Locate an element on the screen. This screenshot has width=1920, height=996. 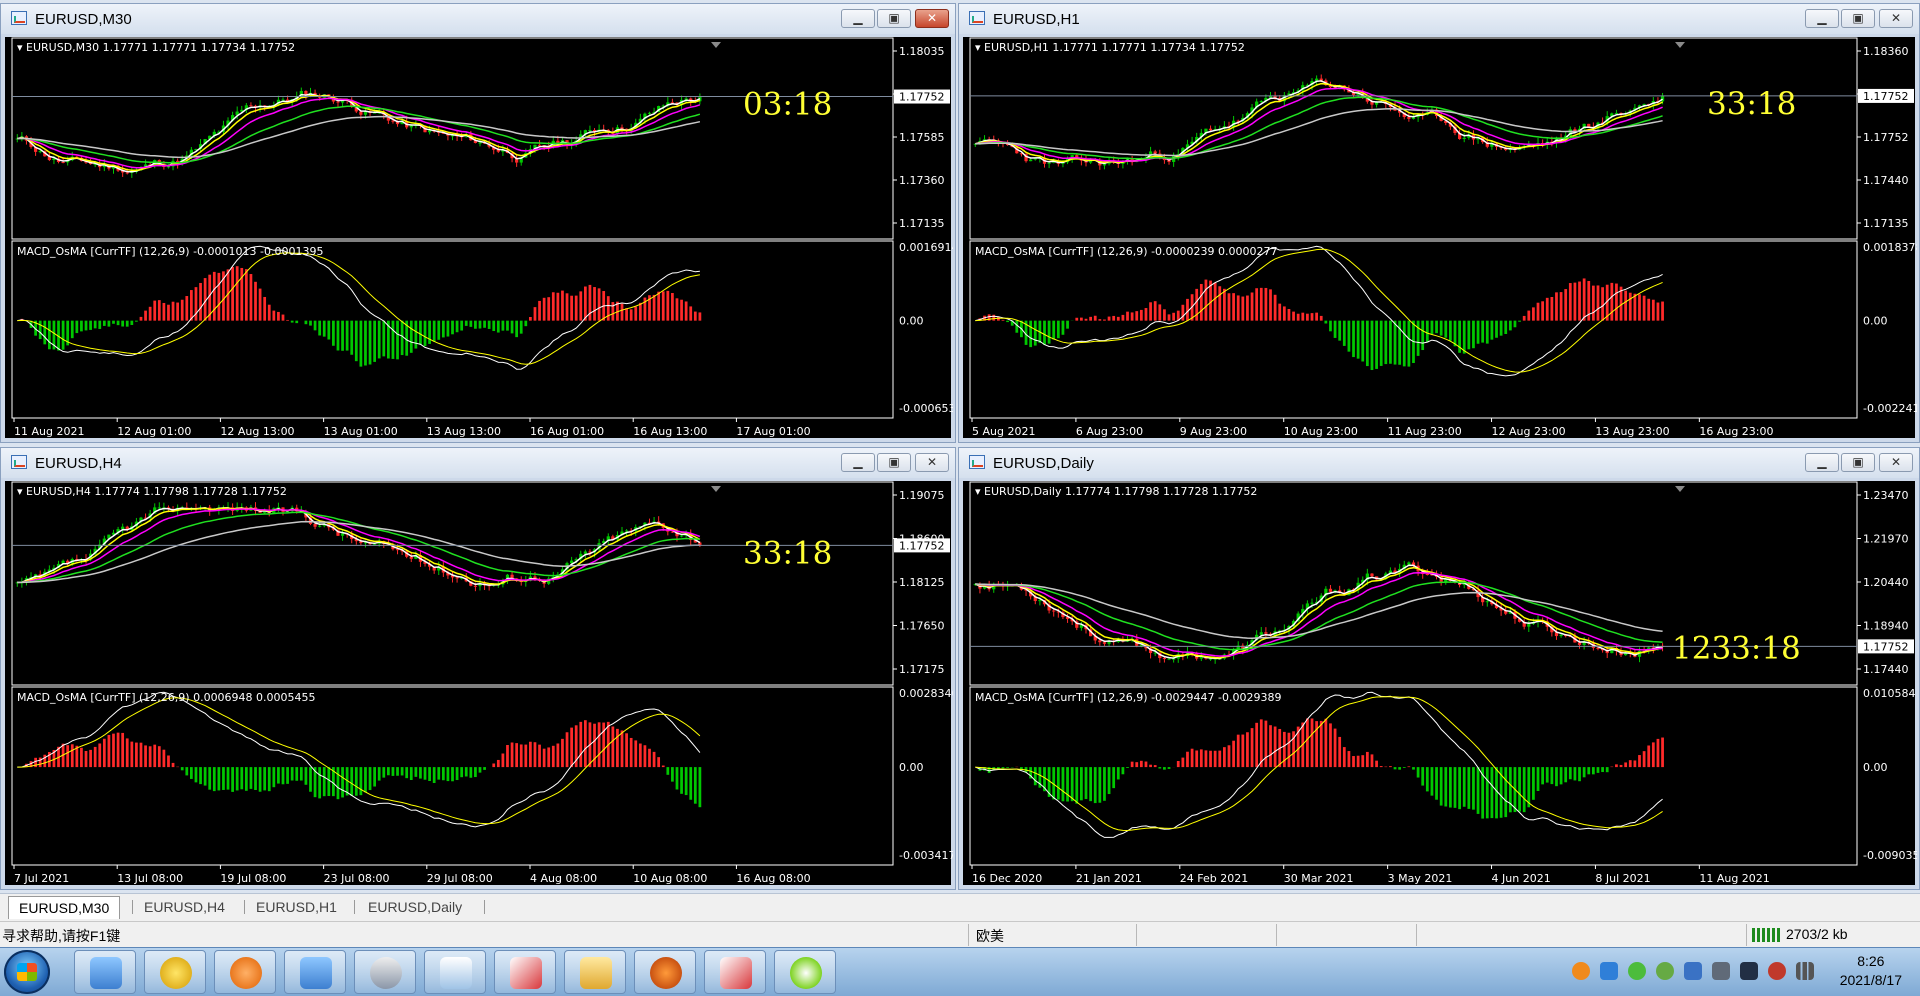
shield-icon is located at coordinates (1609, 971).